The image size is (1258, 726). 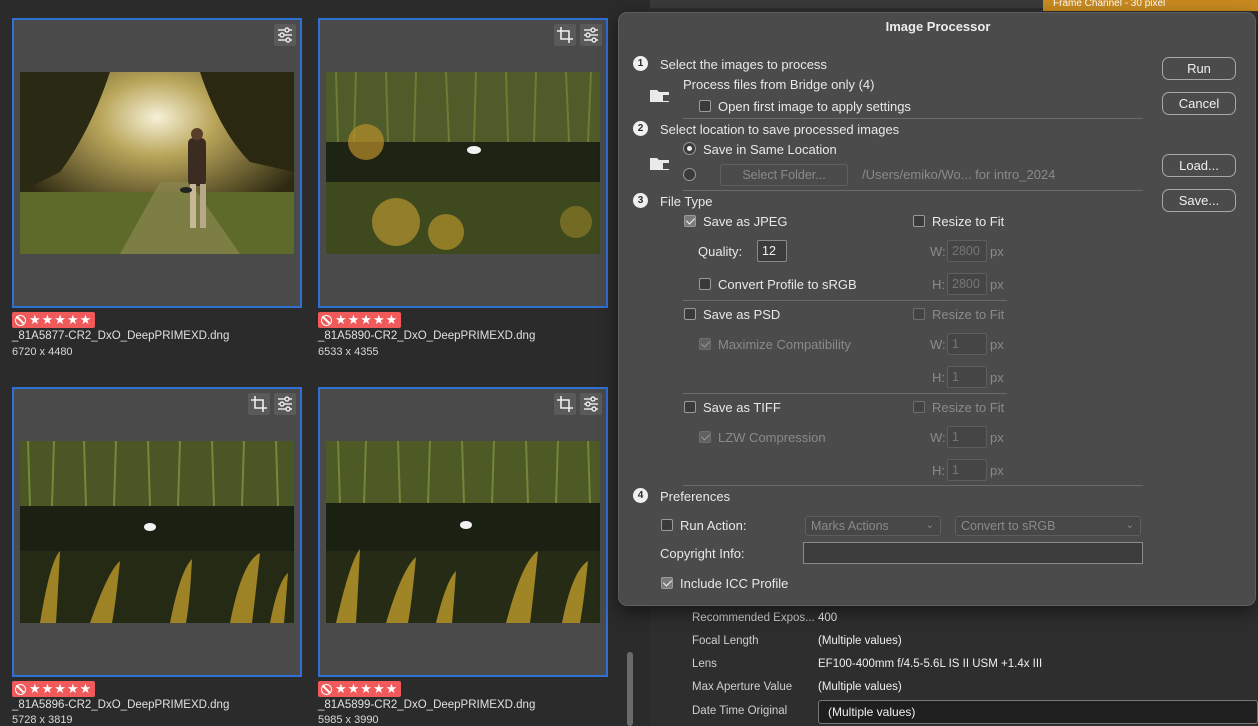 What do you see at coordinates (967, 377) in the screenshot?
I see `psd-height-input: 1` at bounding box center [967, 377].